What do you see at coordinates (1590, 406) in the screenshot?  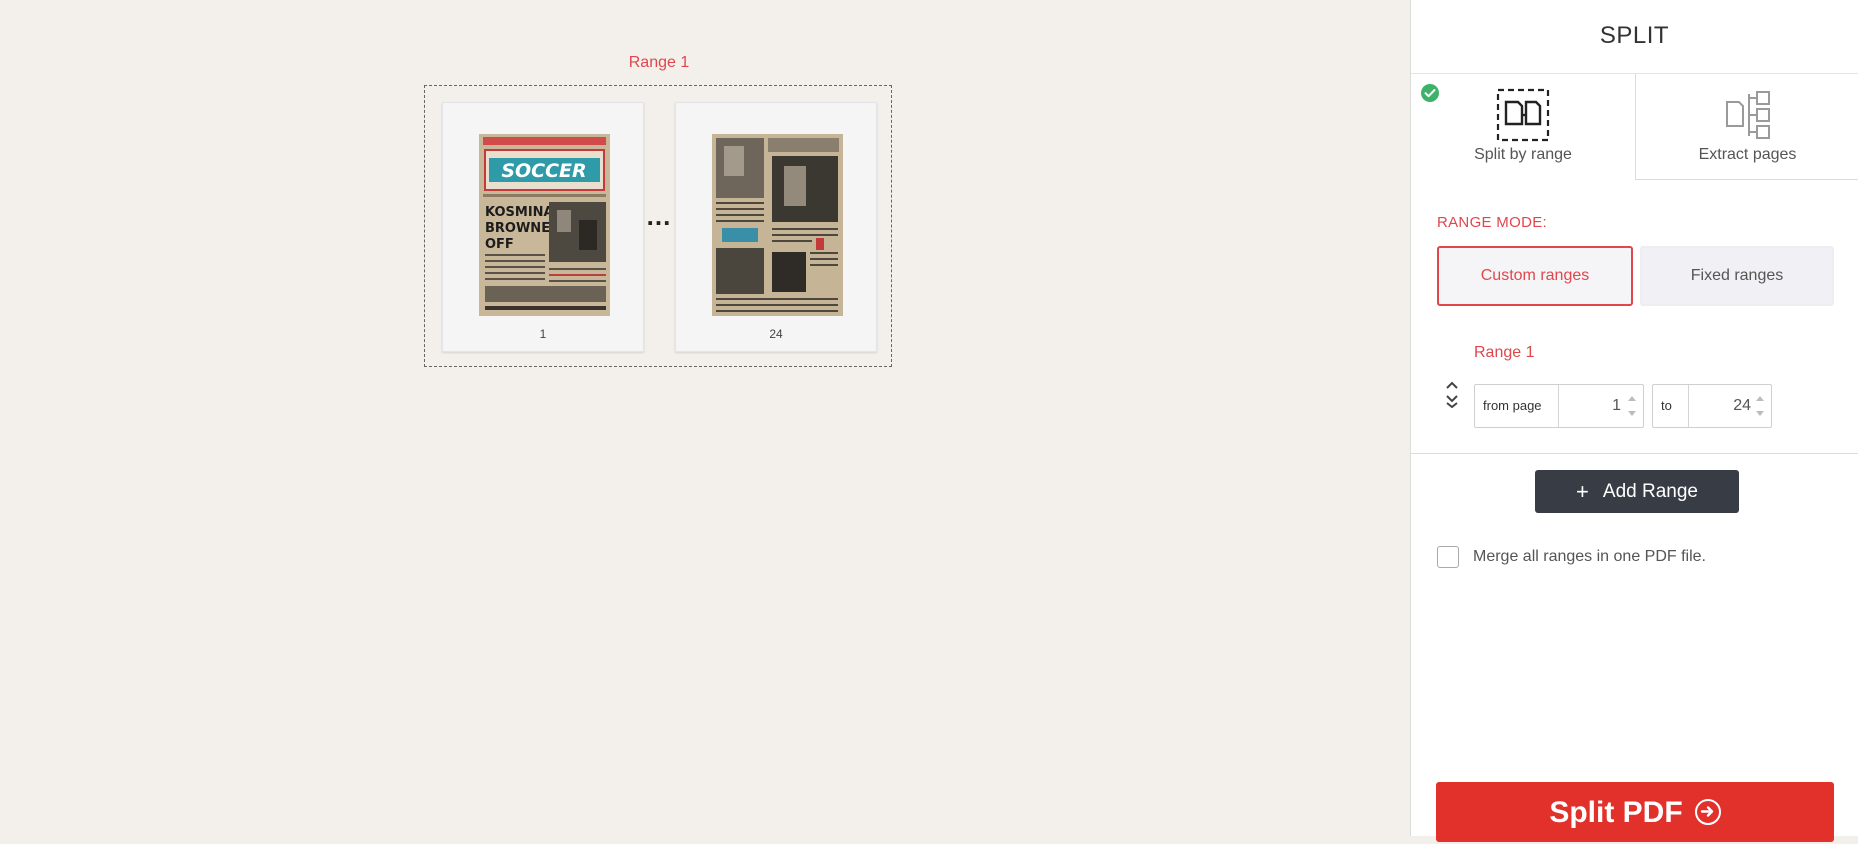 I see `from-page-input: 1` at bounding box center [1590, 406].